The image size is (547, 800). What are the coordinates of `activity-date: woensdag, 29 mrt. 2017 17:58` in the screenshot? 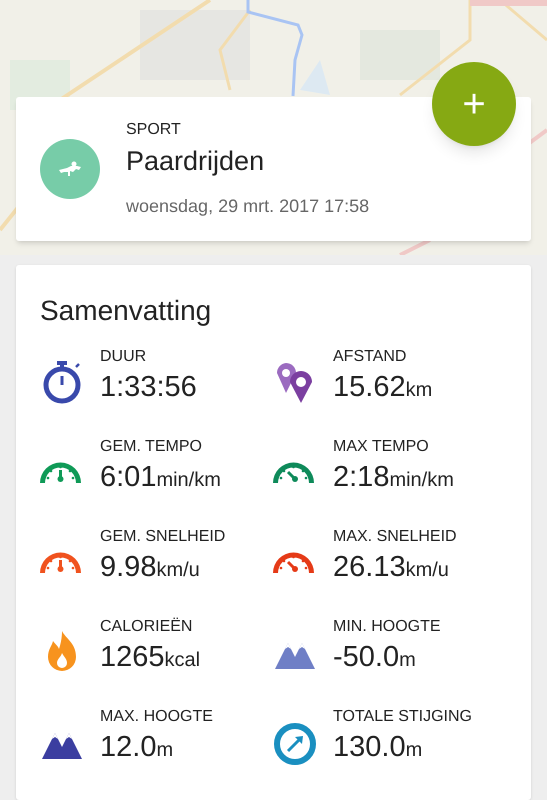 It's located at (248, 206).